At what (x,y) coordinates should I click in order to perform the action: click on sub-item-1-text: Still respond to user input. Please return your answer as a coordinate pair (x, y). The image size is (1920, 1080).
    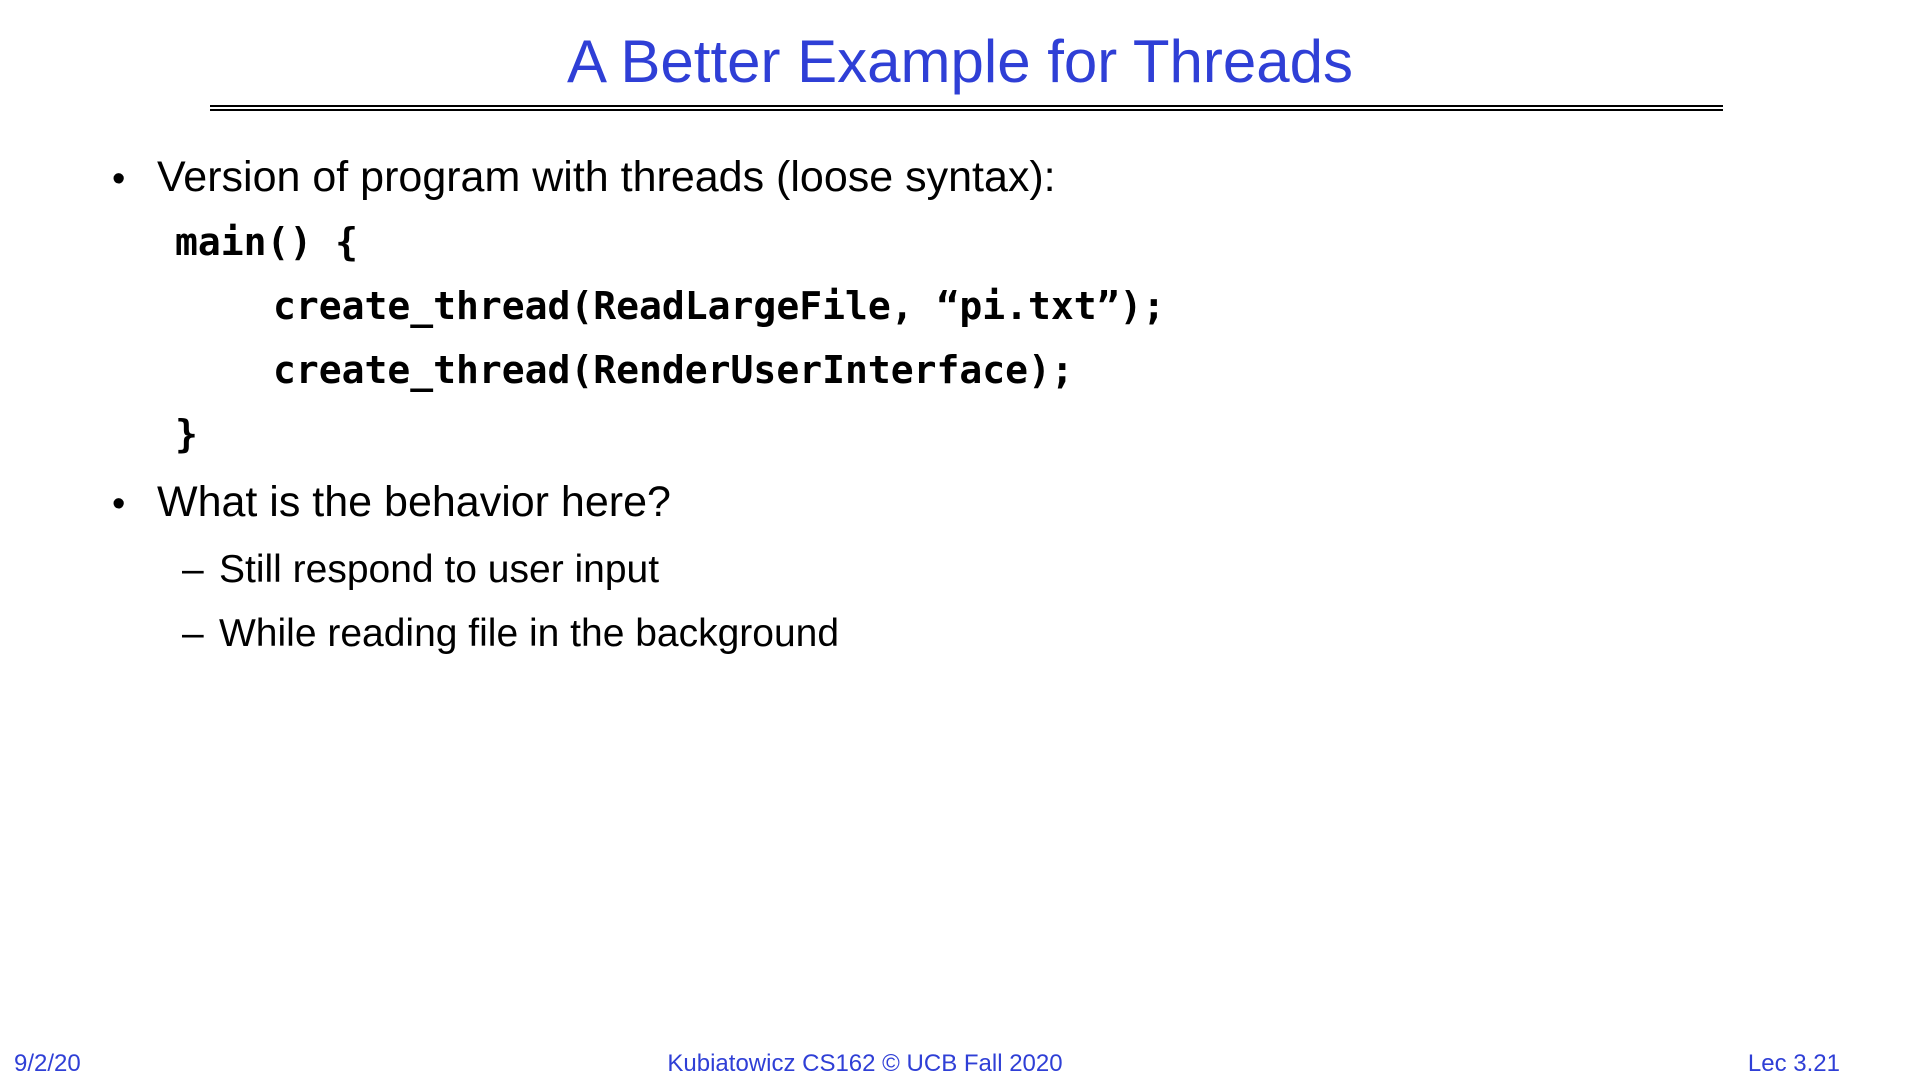
    Looking at the image, I should click on (439, 569).